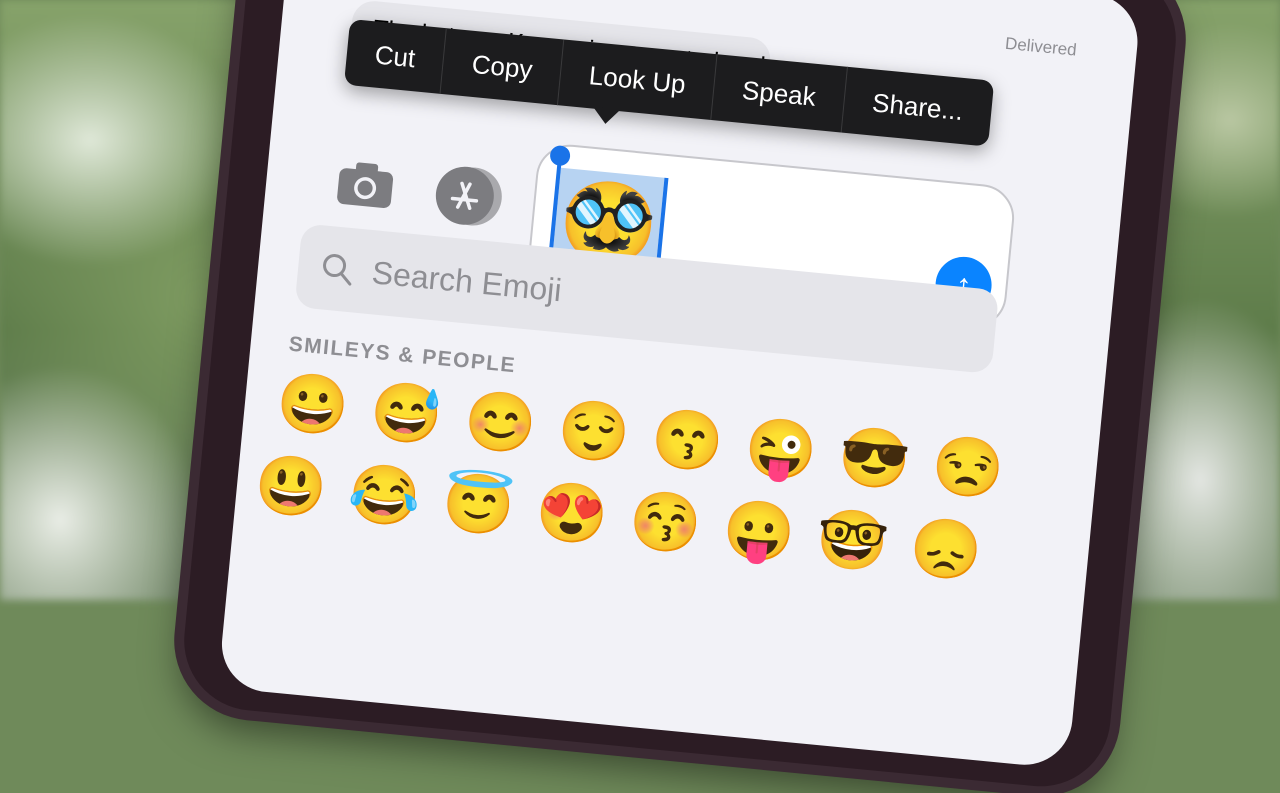 The height and width of the screenshot is (793, 1280). What do you see at coordinates (478, 505) in the screenshot?
I see `emoji-key: 😇` at bounding box center [478, 505].